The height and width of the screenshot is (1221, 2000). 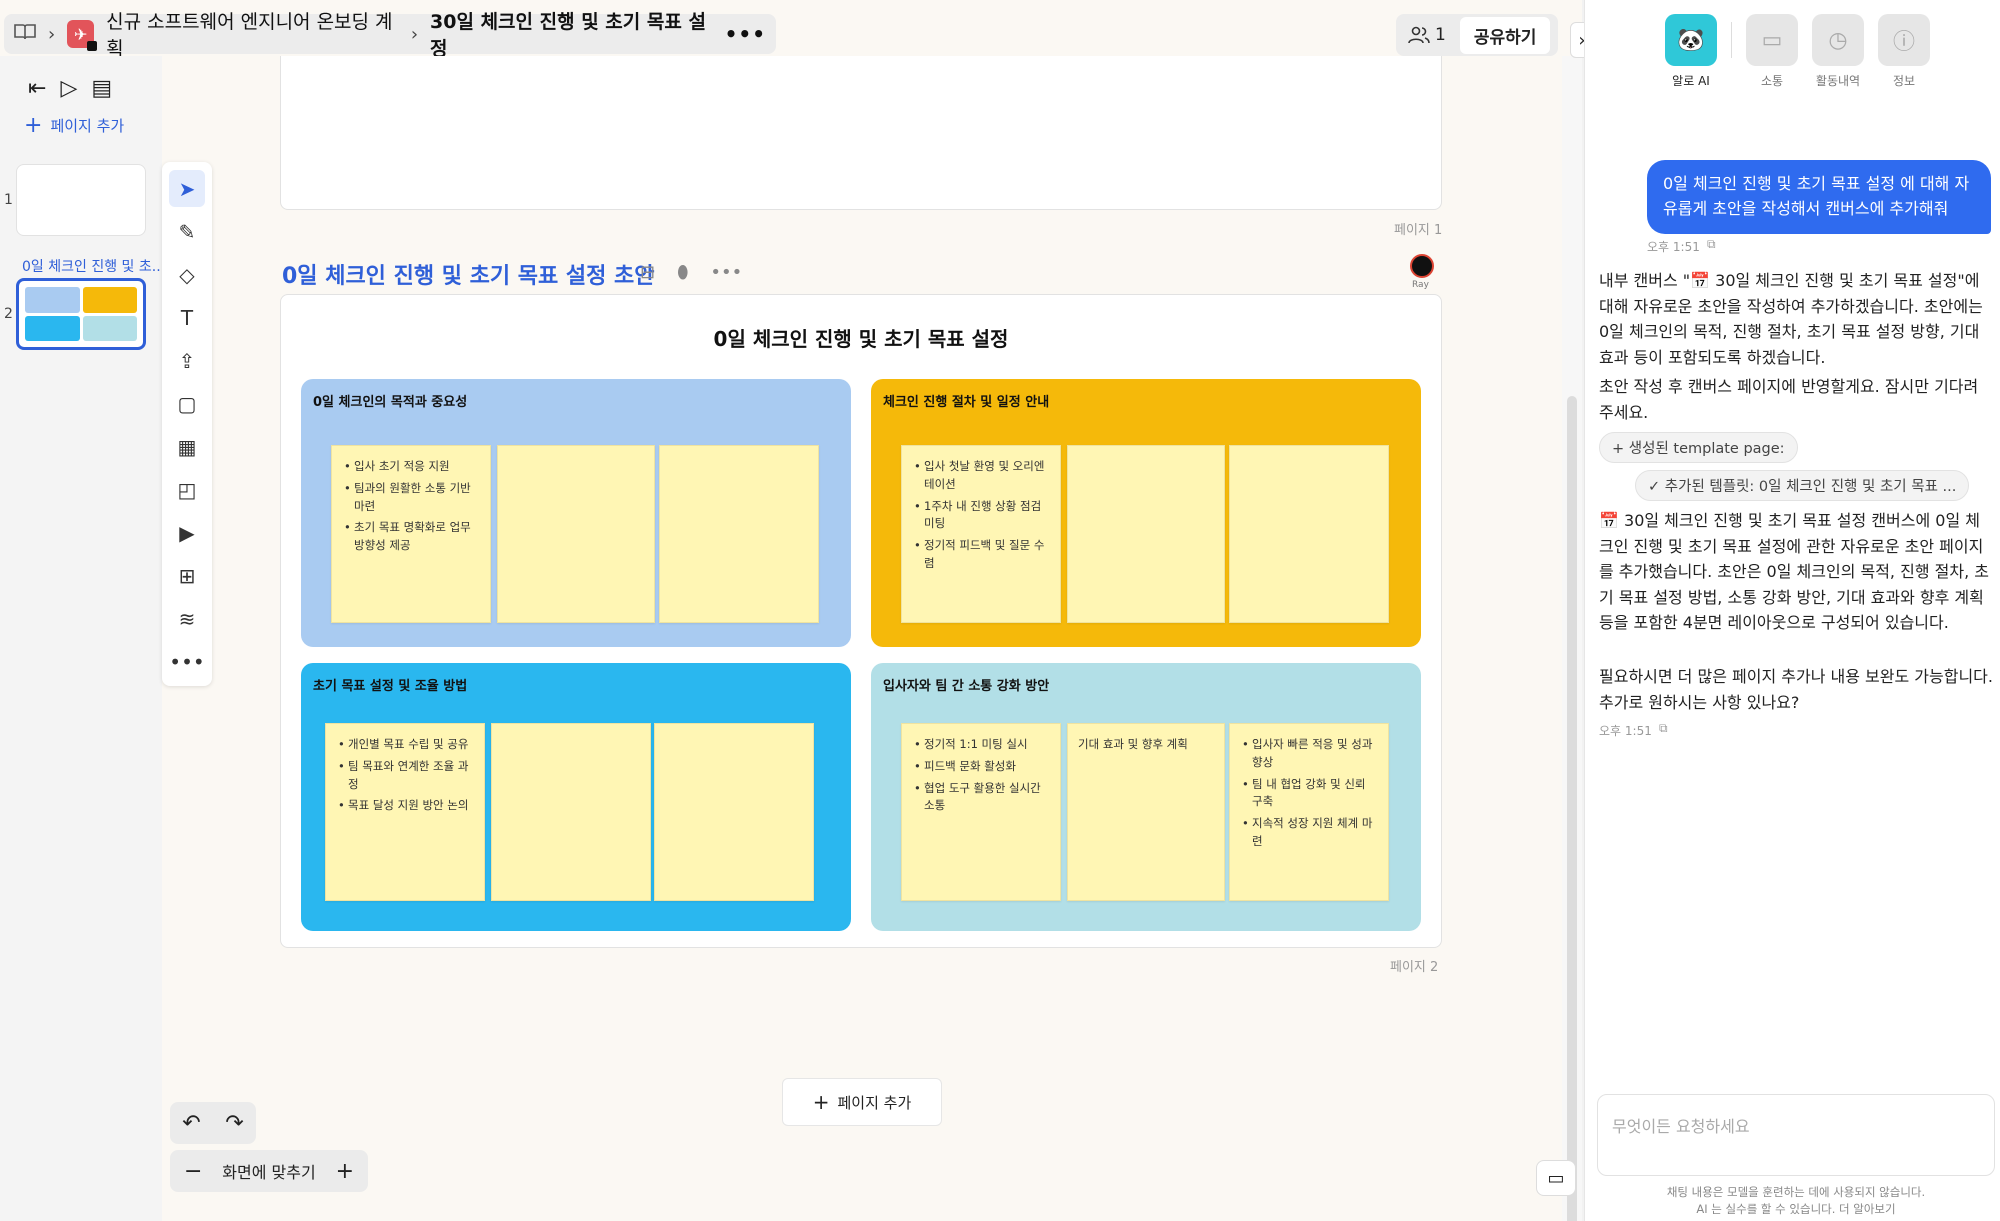 I want to click on header-actions: 1 공유하기, so click(x=1477, y=35).